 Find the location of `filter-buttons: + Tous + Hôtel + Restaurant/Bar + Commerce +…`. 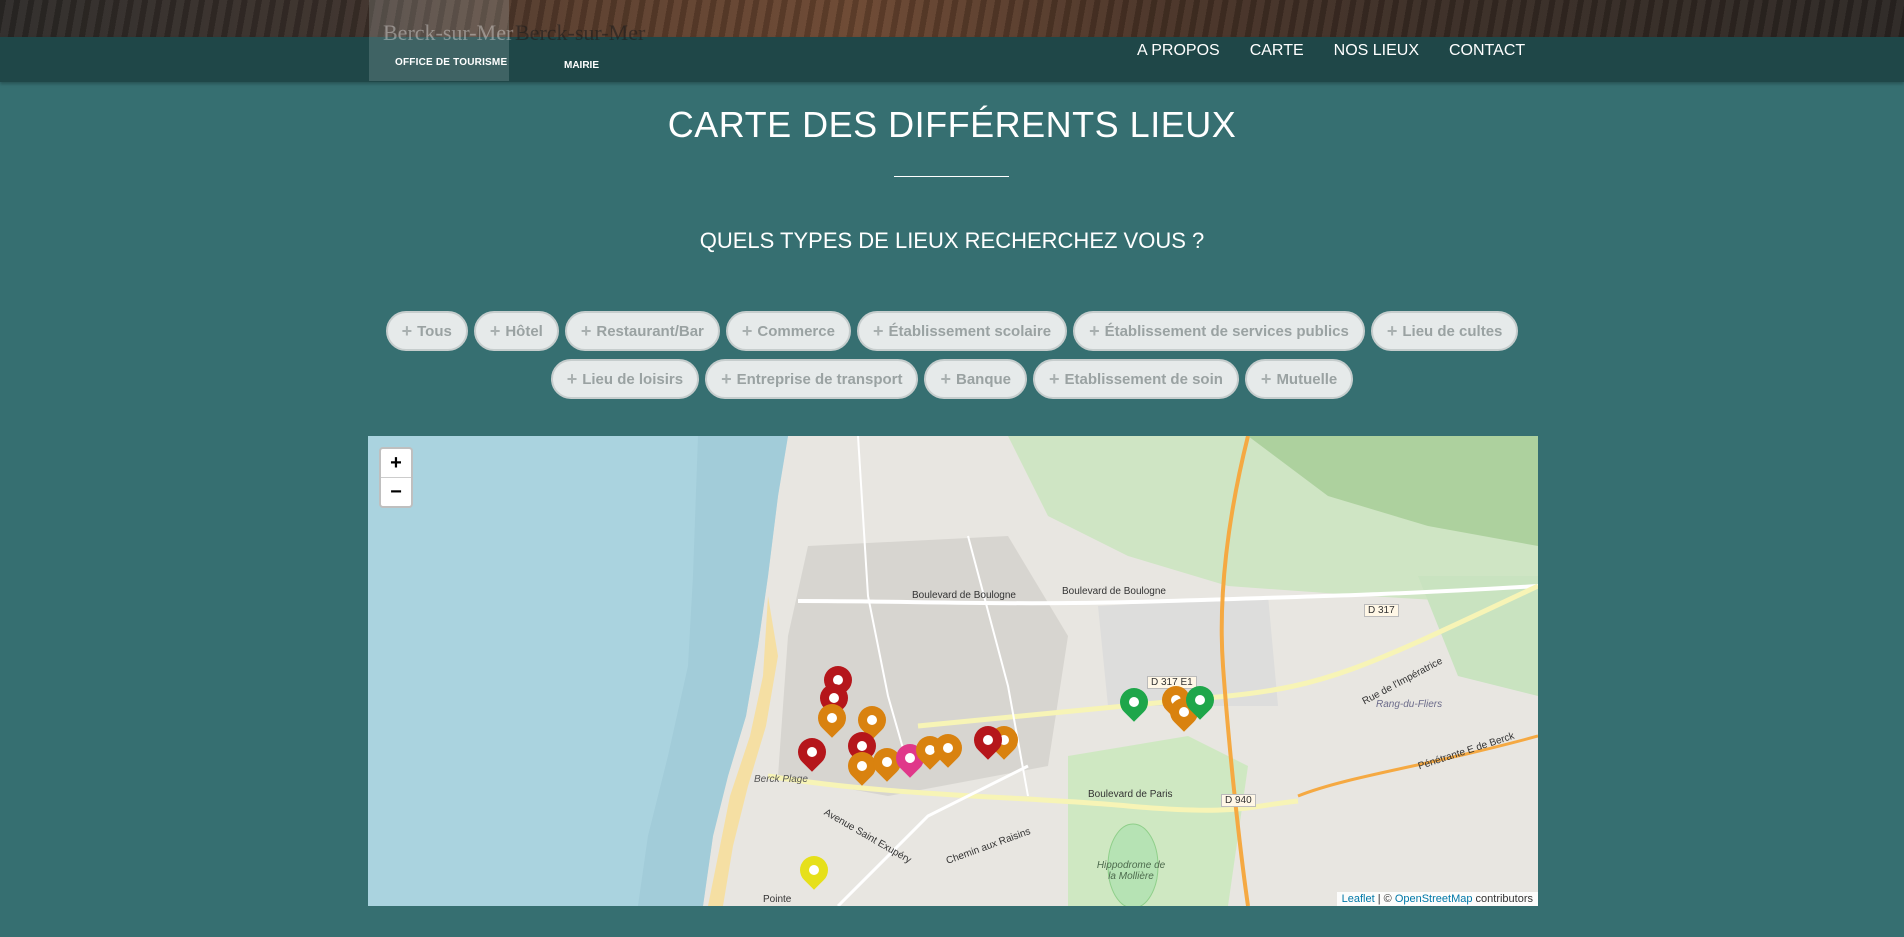

filter-buttons: + Tous + Hôtel + Restaurant/Bar + Commerce +… is located at coordinates (952, 355).